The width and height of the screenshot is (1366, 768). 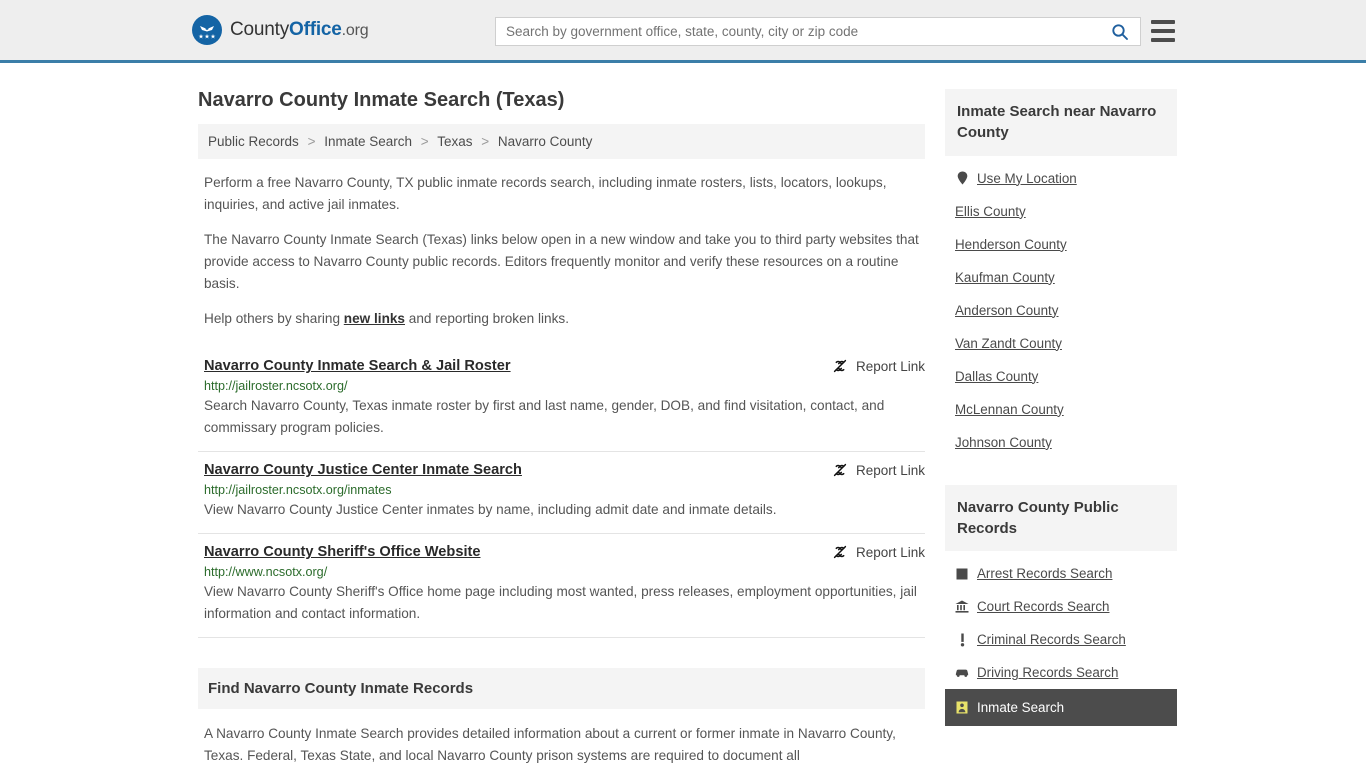 What do you see at coordinates (315, 29) in the screenshot?
I see `brand-part-office: Office` at bounding box center [315, 29].